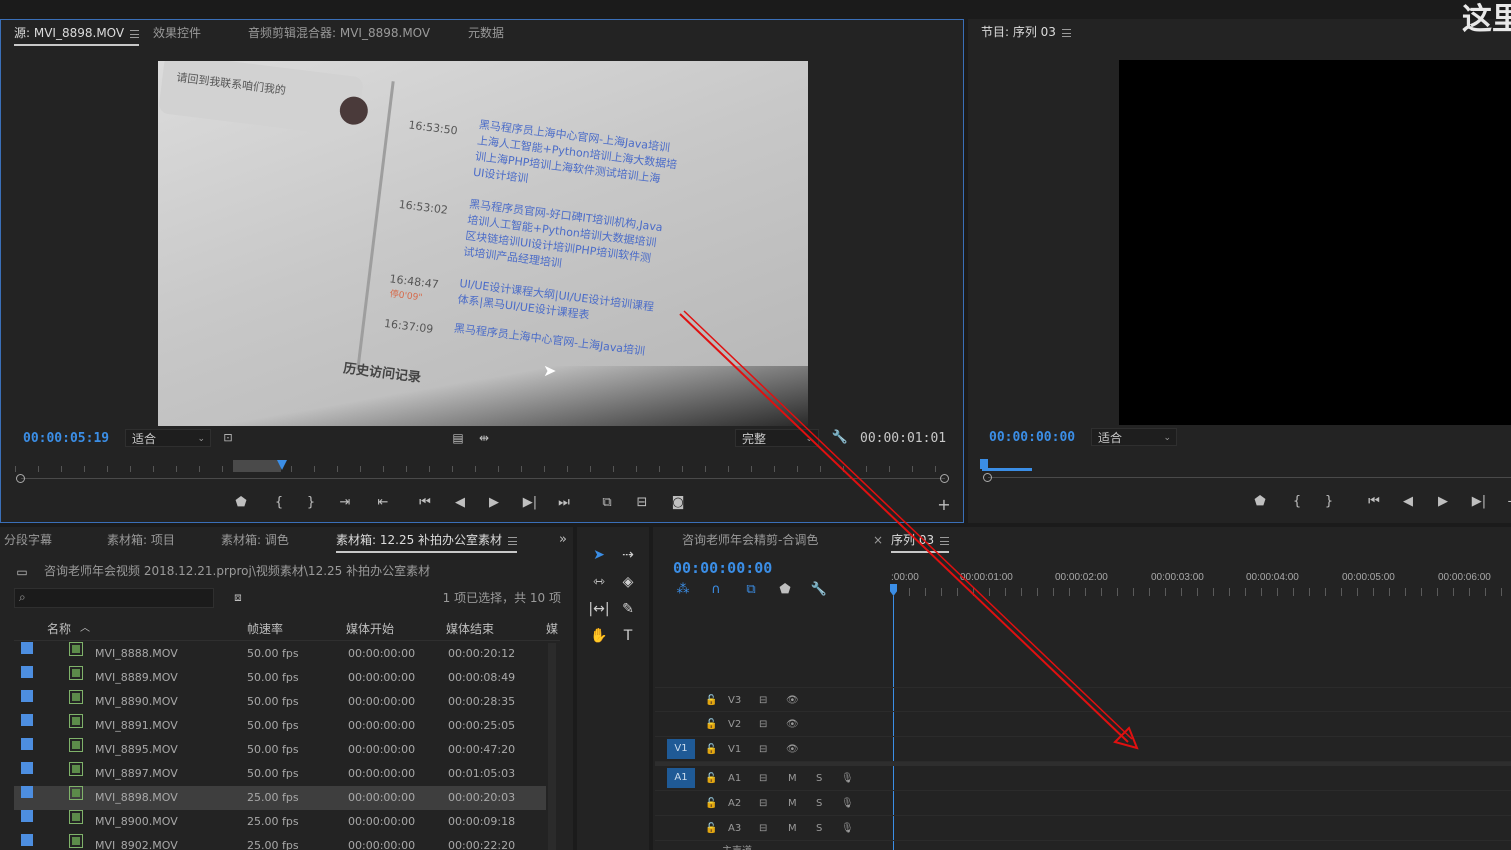 The width and height of the screenshot is (1511, 850). I want to click on arrow-head, so click(1126, 738).